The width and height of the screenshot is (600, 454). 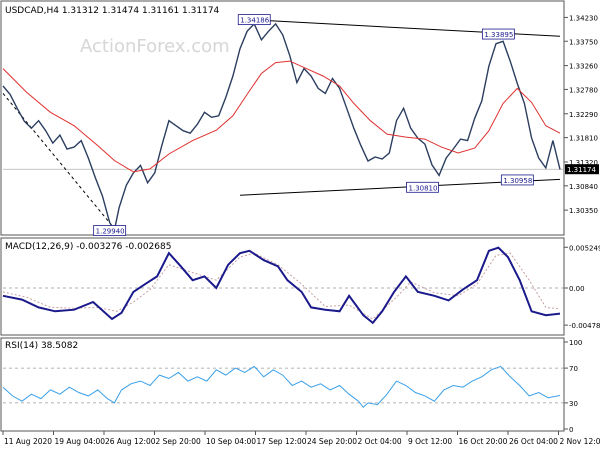 I want to click on price-tick-label: 1.31810, so click(x=583, y=139).